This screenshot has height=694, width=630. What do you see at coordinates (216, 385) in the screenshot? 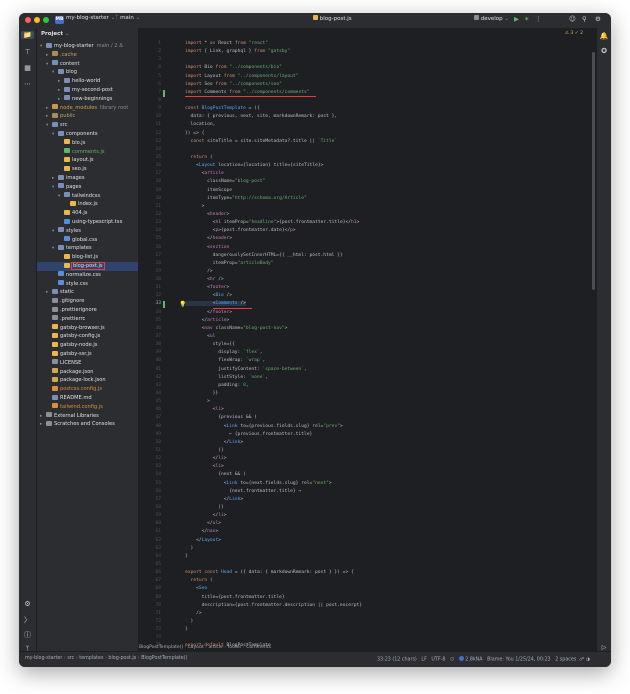
I see `code-line: padding: 0,` at bounding box center [216, 385].